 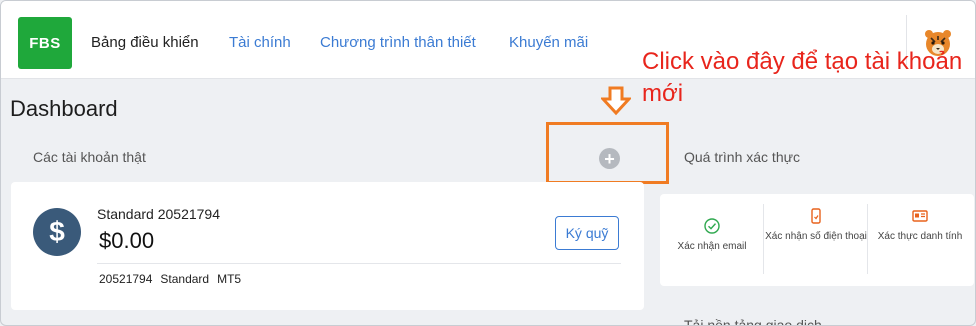 What do you see at coordinates (126, 279) in the screenshot?
I see `account-number: 20521794` at bounding box center [126, 279].